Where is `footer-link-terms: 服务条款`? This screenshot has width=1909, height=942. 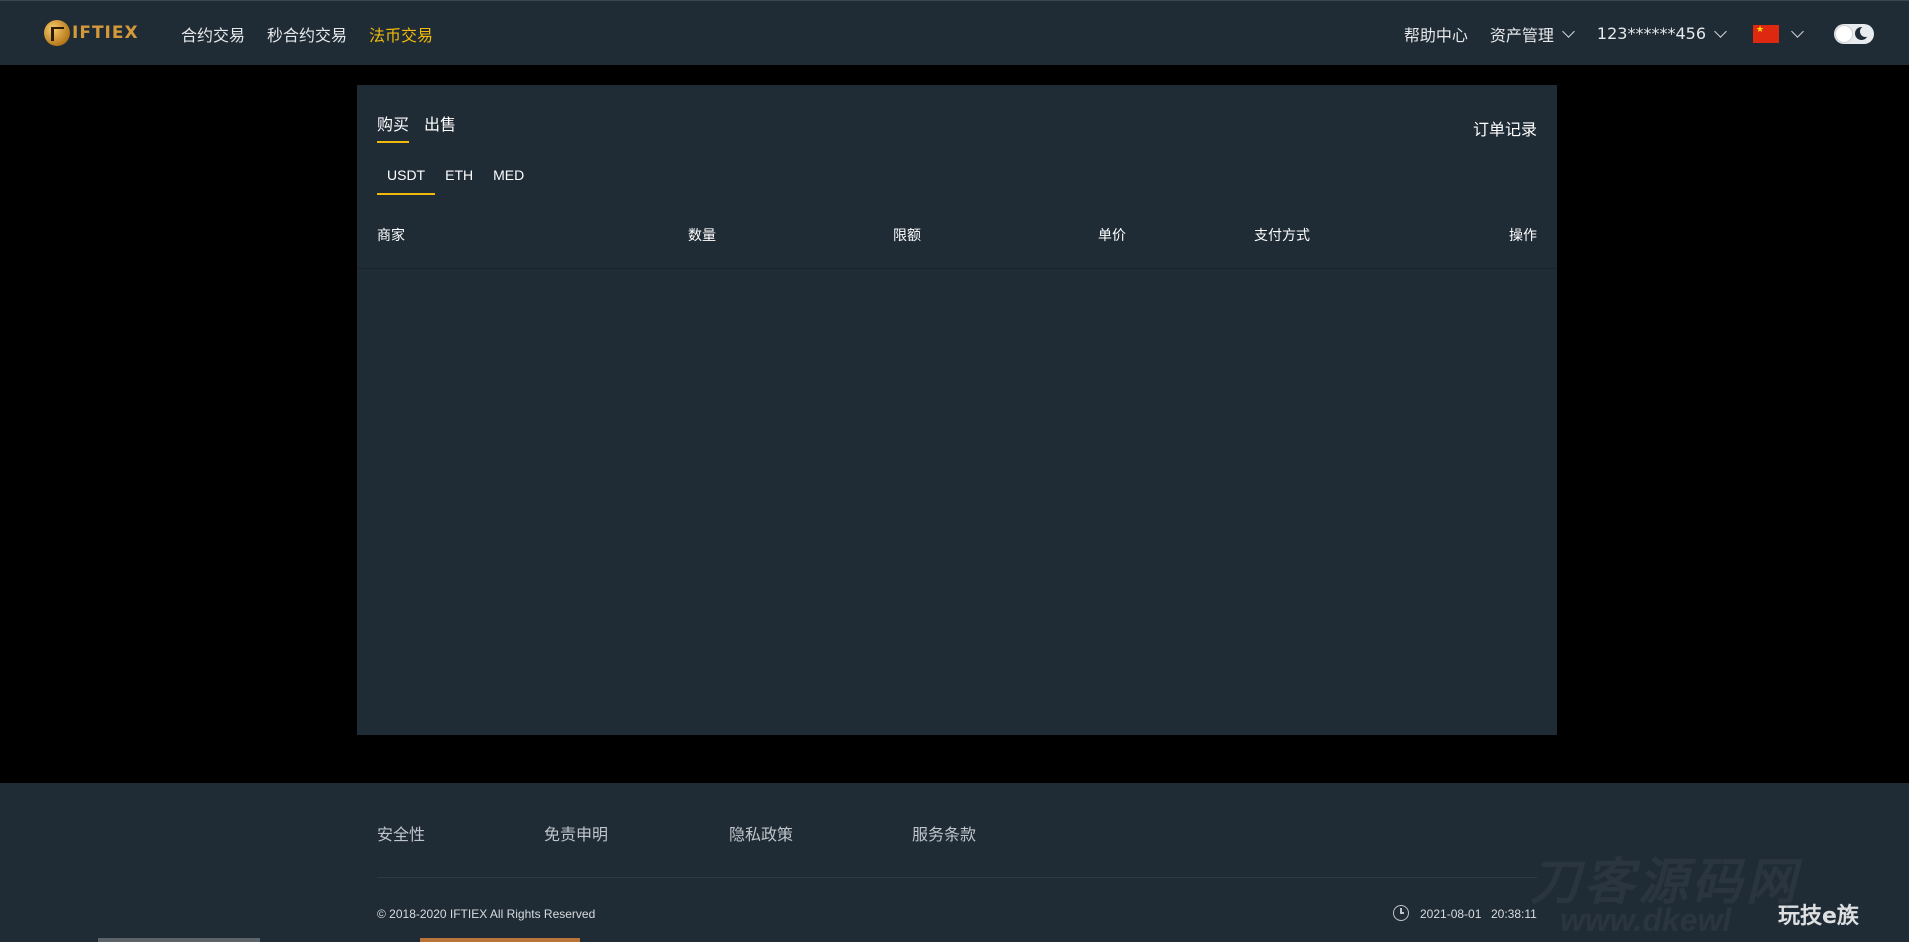 footer-link-terms: 服务条款 is located at coordinates (944, 833).